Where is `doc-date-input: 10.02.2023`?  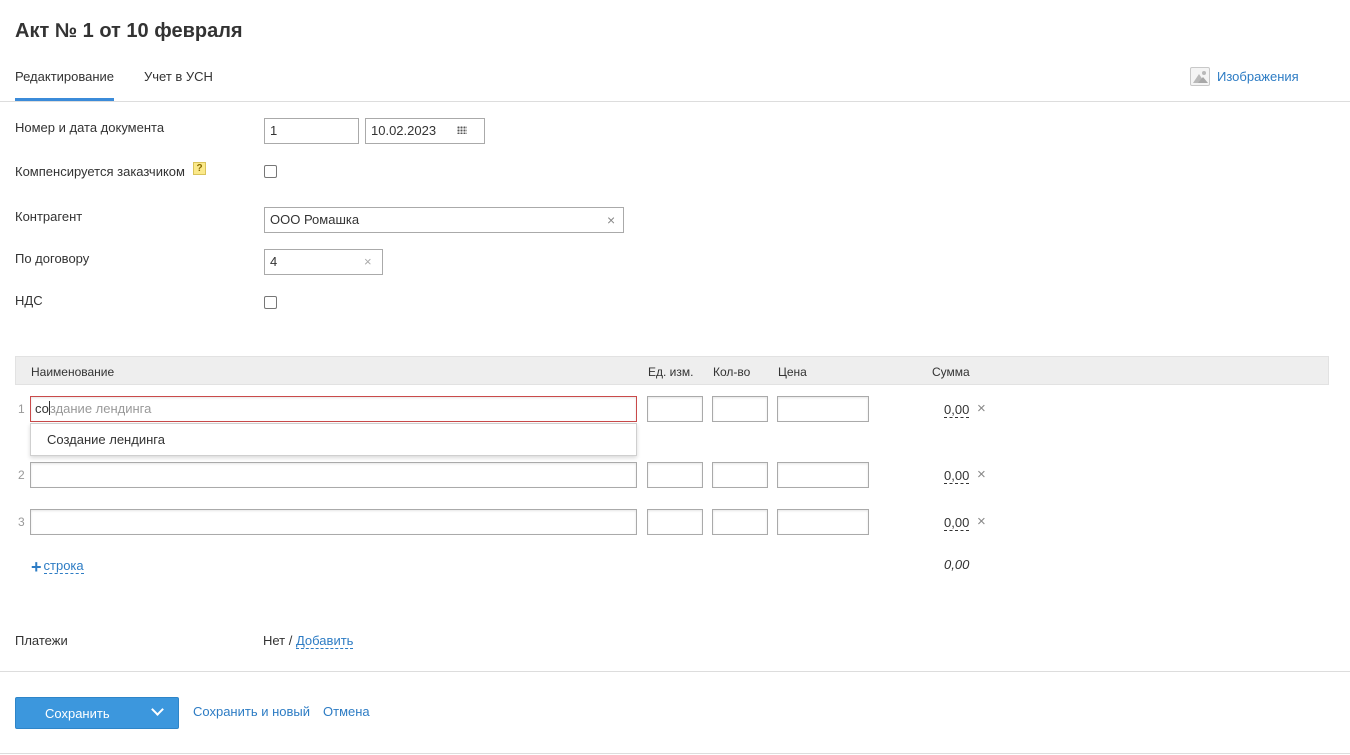
doc-date-input: 10.02.2023 is located at coordinates (425, 131).